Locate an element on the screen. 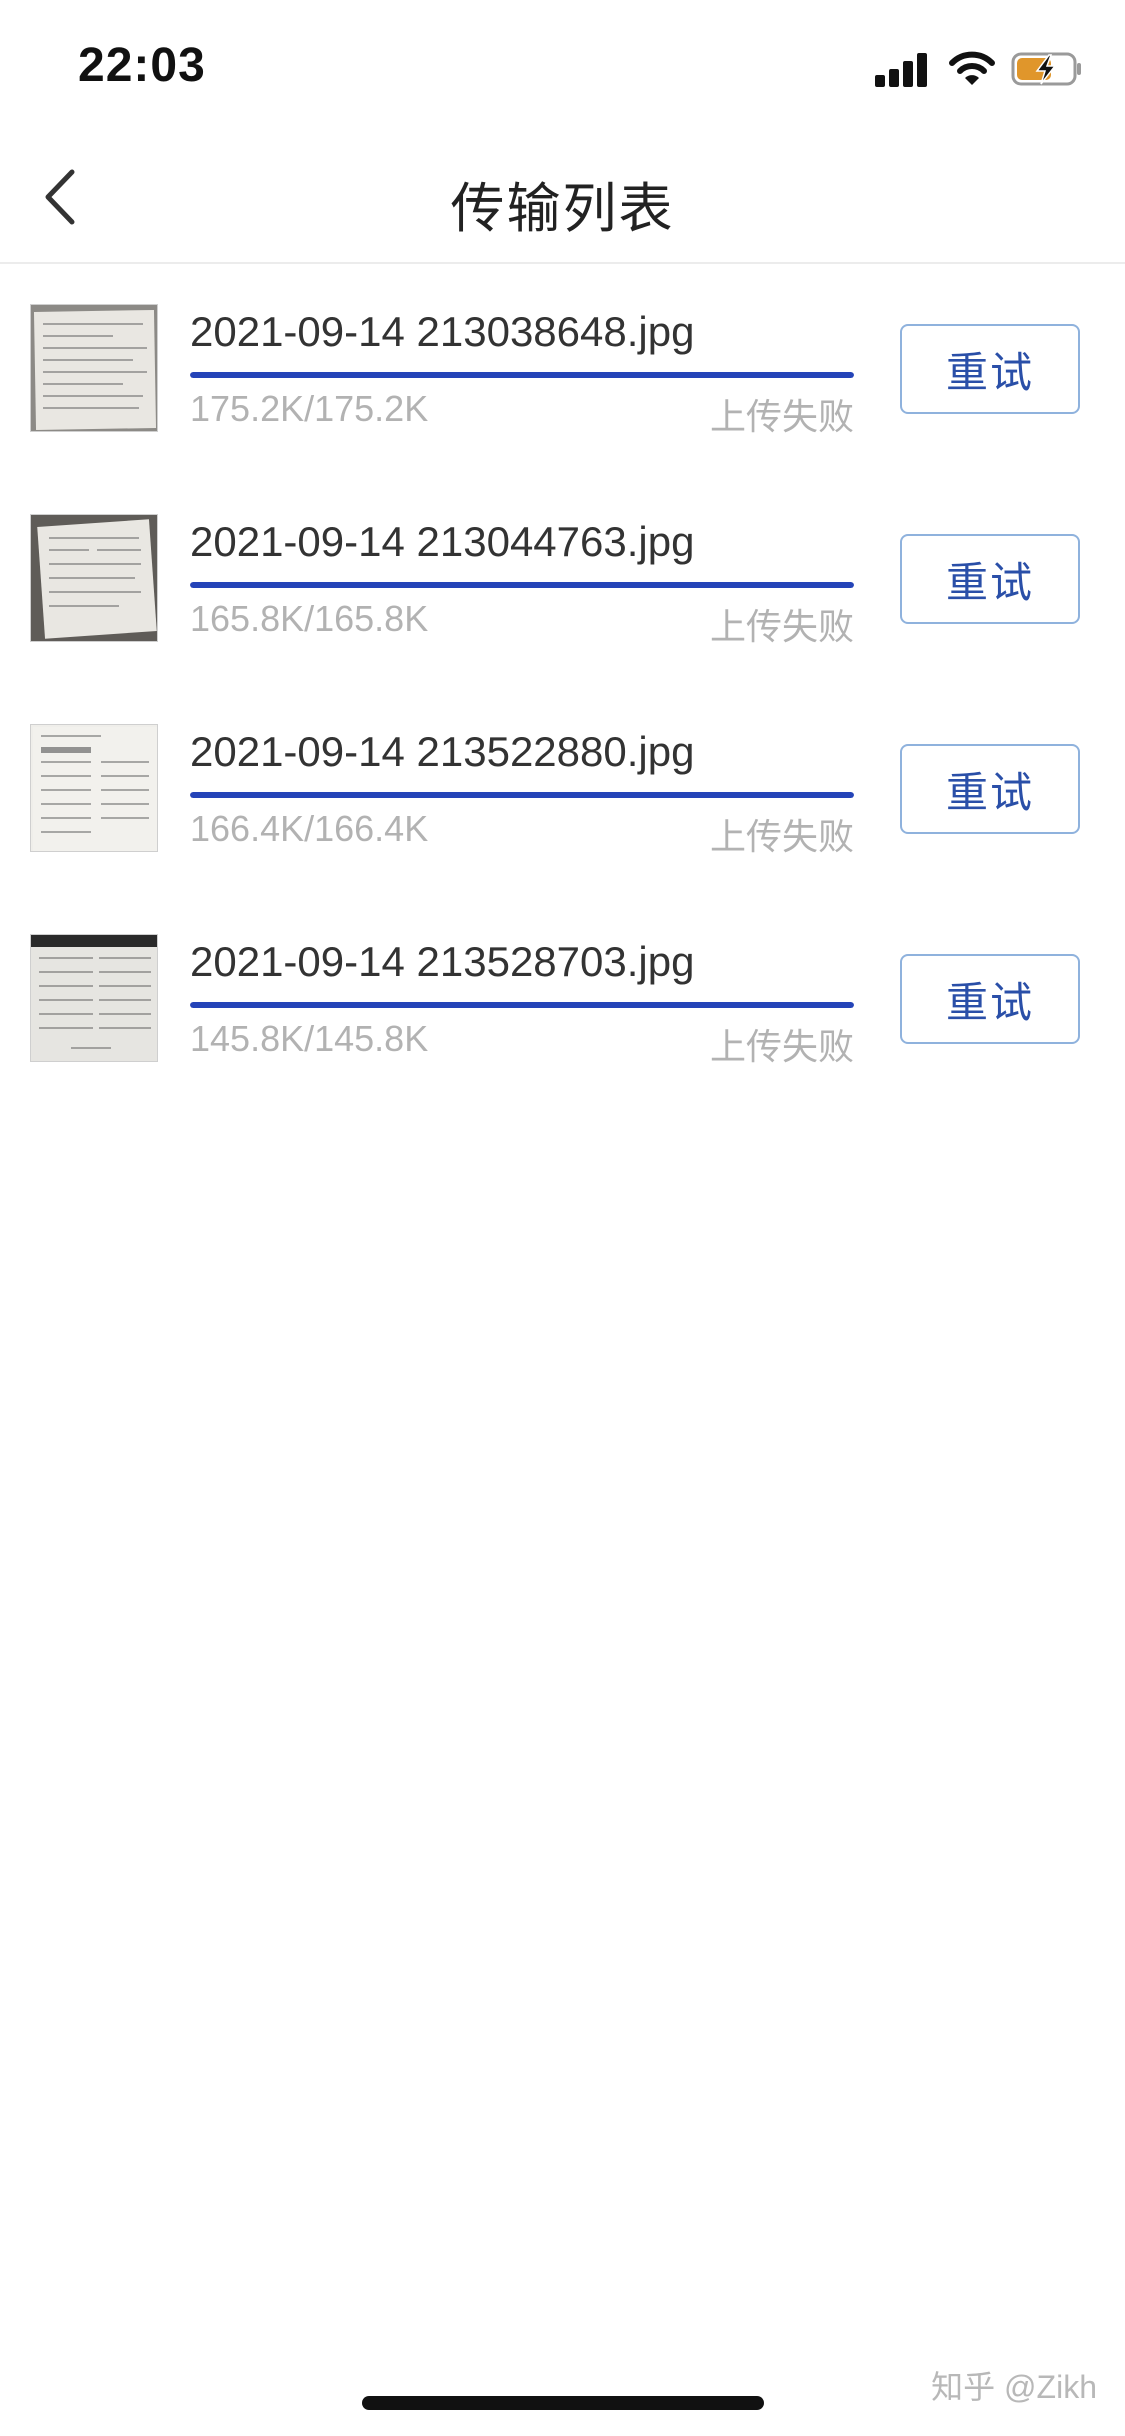 This screenshot has width=1125, height=2436. status-bar: 22:03 is located at coordinates (562, 66).